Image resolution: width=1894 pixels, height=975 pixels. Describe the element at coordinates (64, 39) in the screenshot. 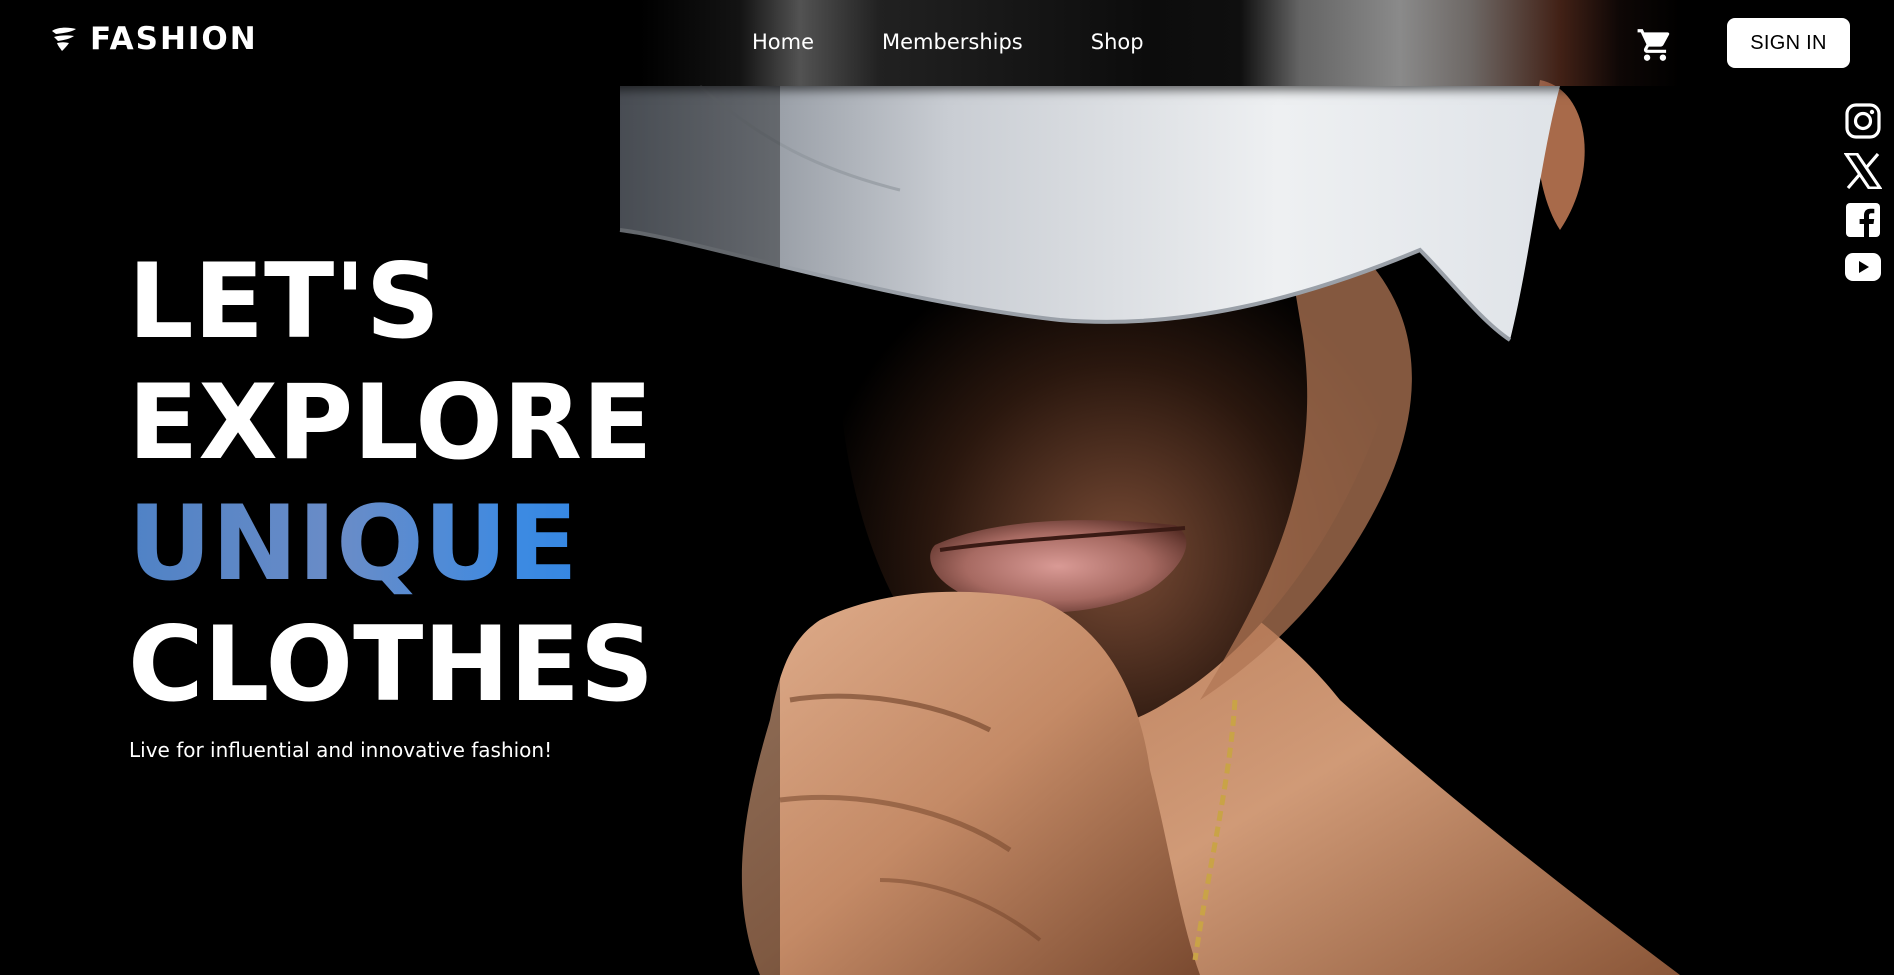

I see `fire-swoosh-icon` at that location.